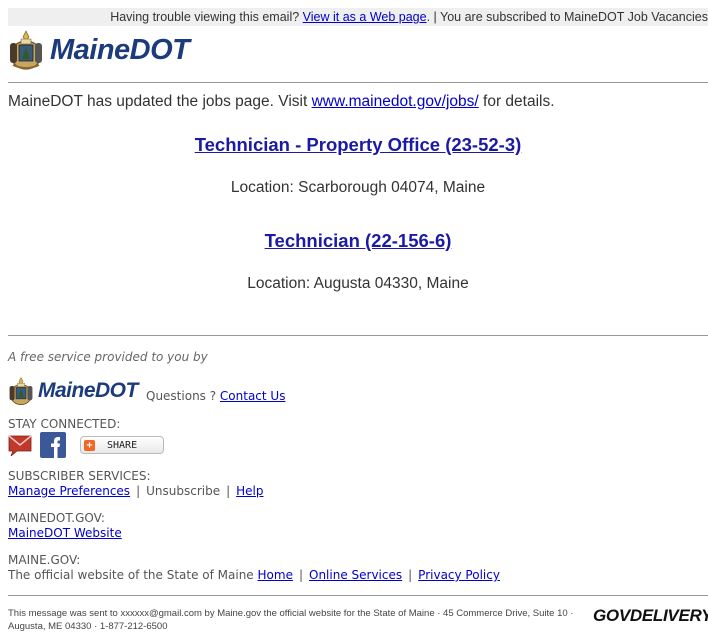 Image resolution: width=708 pixels, height=642 pixels. What do you see at coordinates (44, 560) in the screenshot?
I see `maine-gov-heading: MAINE.GOV:` at bounding box center [44, 560].